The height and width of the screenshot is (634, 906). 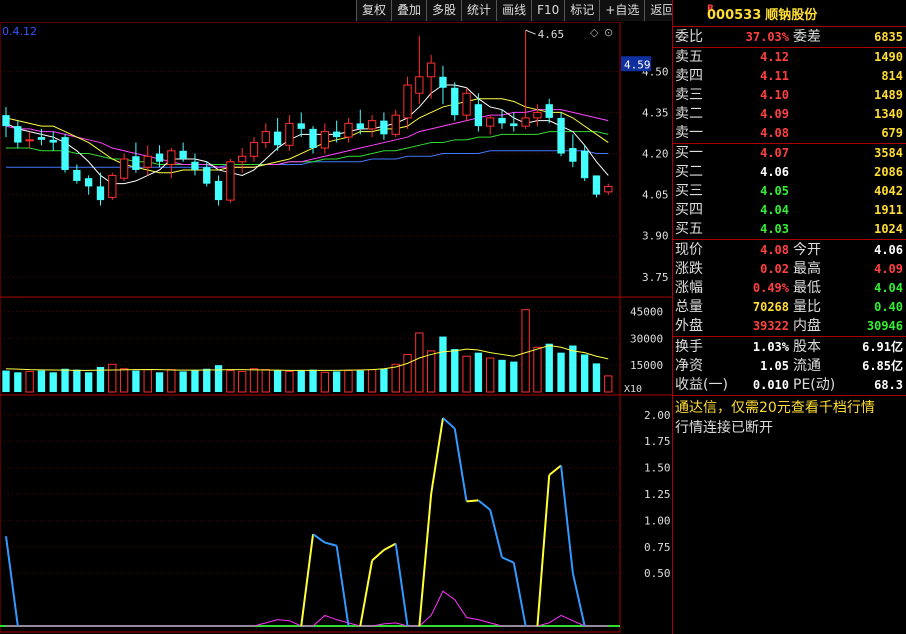 What do you see at coordinates (374, 10) in the screenshot?
I see `toolbar-button-0: 复权` at bounding box center [374, 10].